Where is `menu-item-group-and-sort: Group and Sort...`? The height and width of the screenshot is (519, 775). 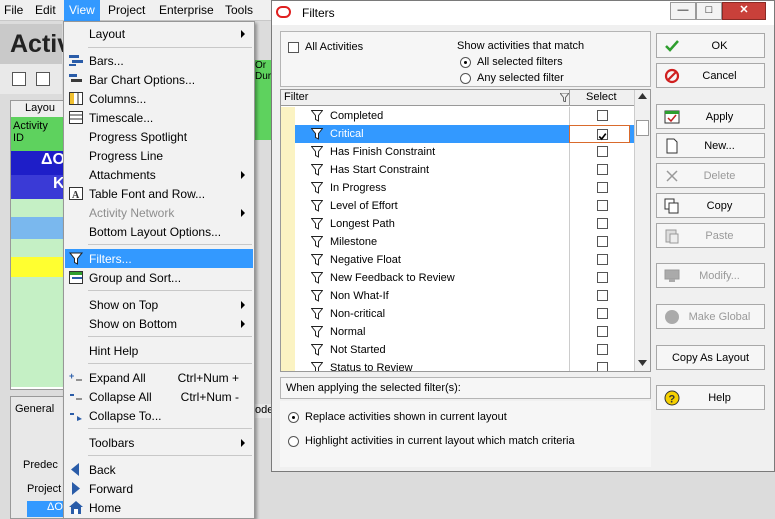 menu-item-group-and-sort: Group and Sort... is located at coordinates (159, 277).